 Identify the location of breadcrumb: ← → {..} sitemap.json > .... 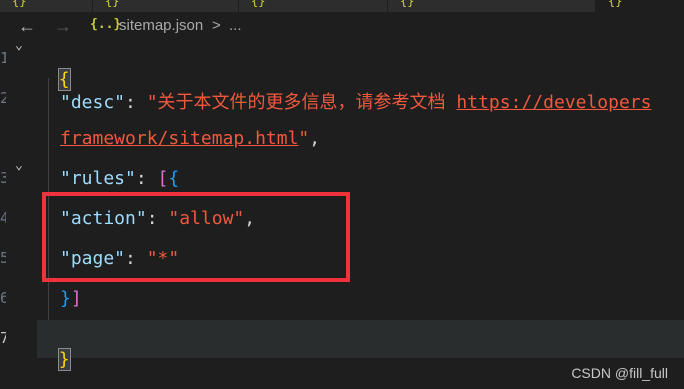
(342, 26).